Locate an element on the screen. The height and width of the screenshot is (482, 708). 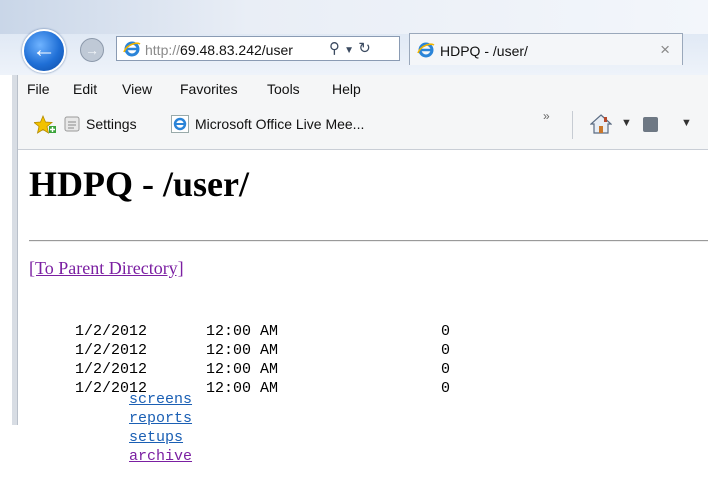
menu-favorites: Favorites is located at coordinates (209, 89).